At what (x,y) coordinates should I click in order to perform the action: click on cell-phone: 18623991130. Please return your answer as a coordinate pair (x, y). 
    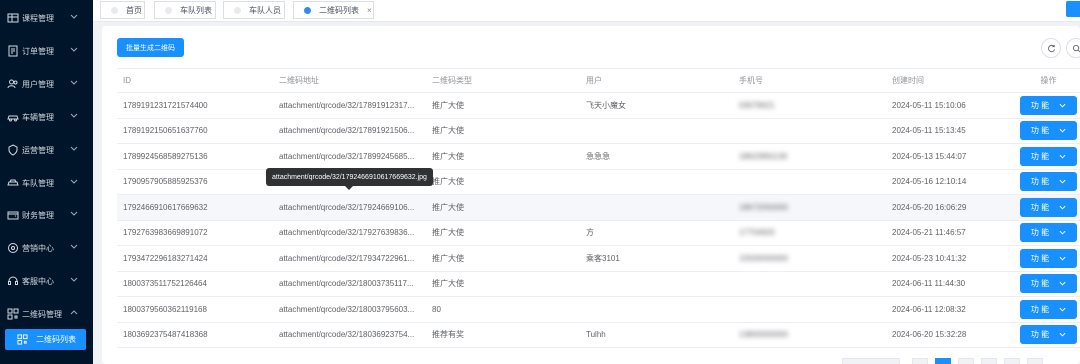
    Looking at the image, I should click on (763, 156).